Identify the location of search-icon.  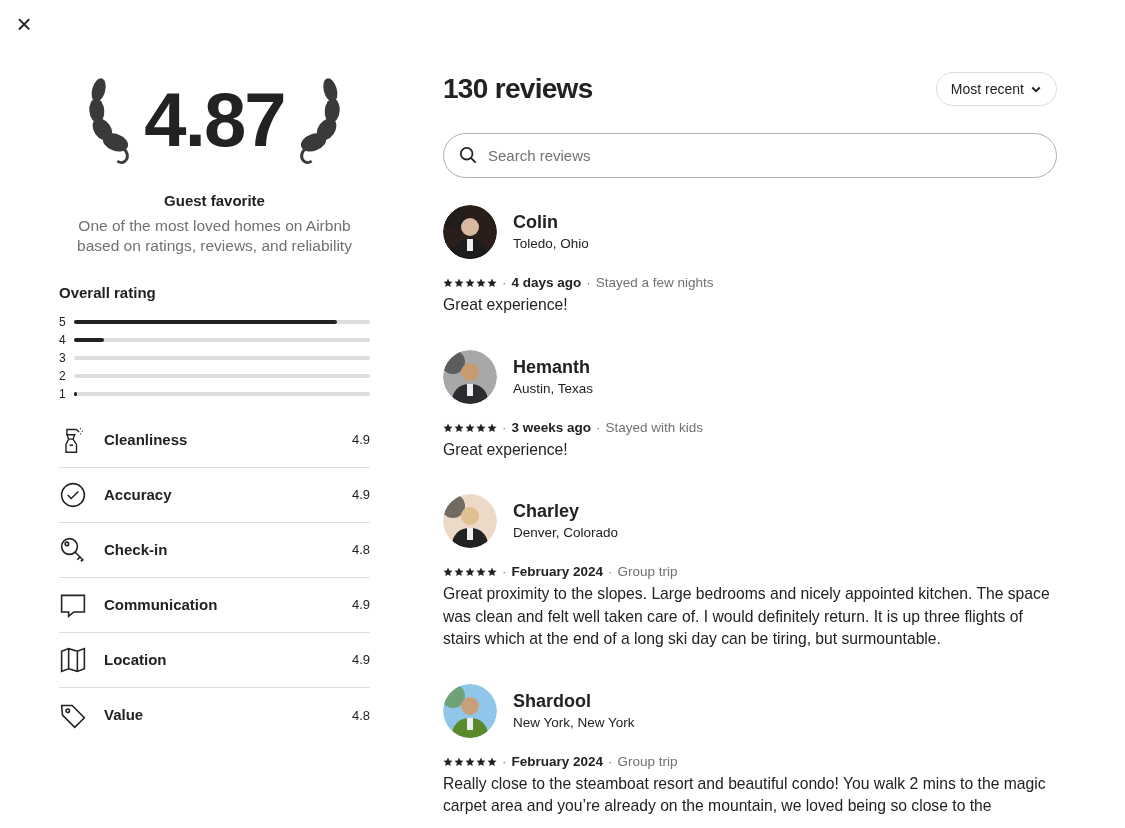
(468, 155).